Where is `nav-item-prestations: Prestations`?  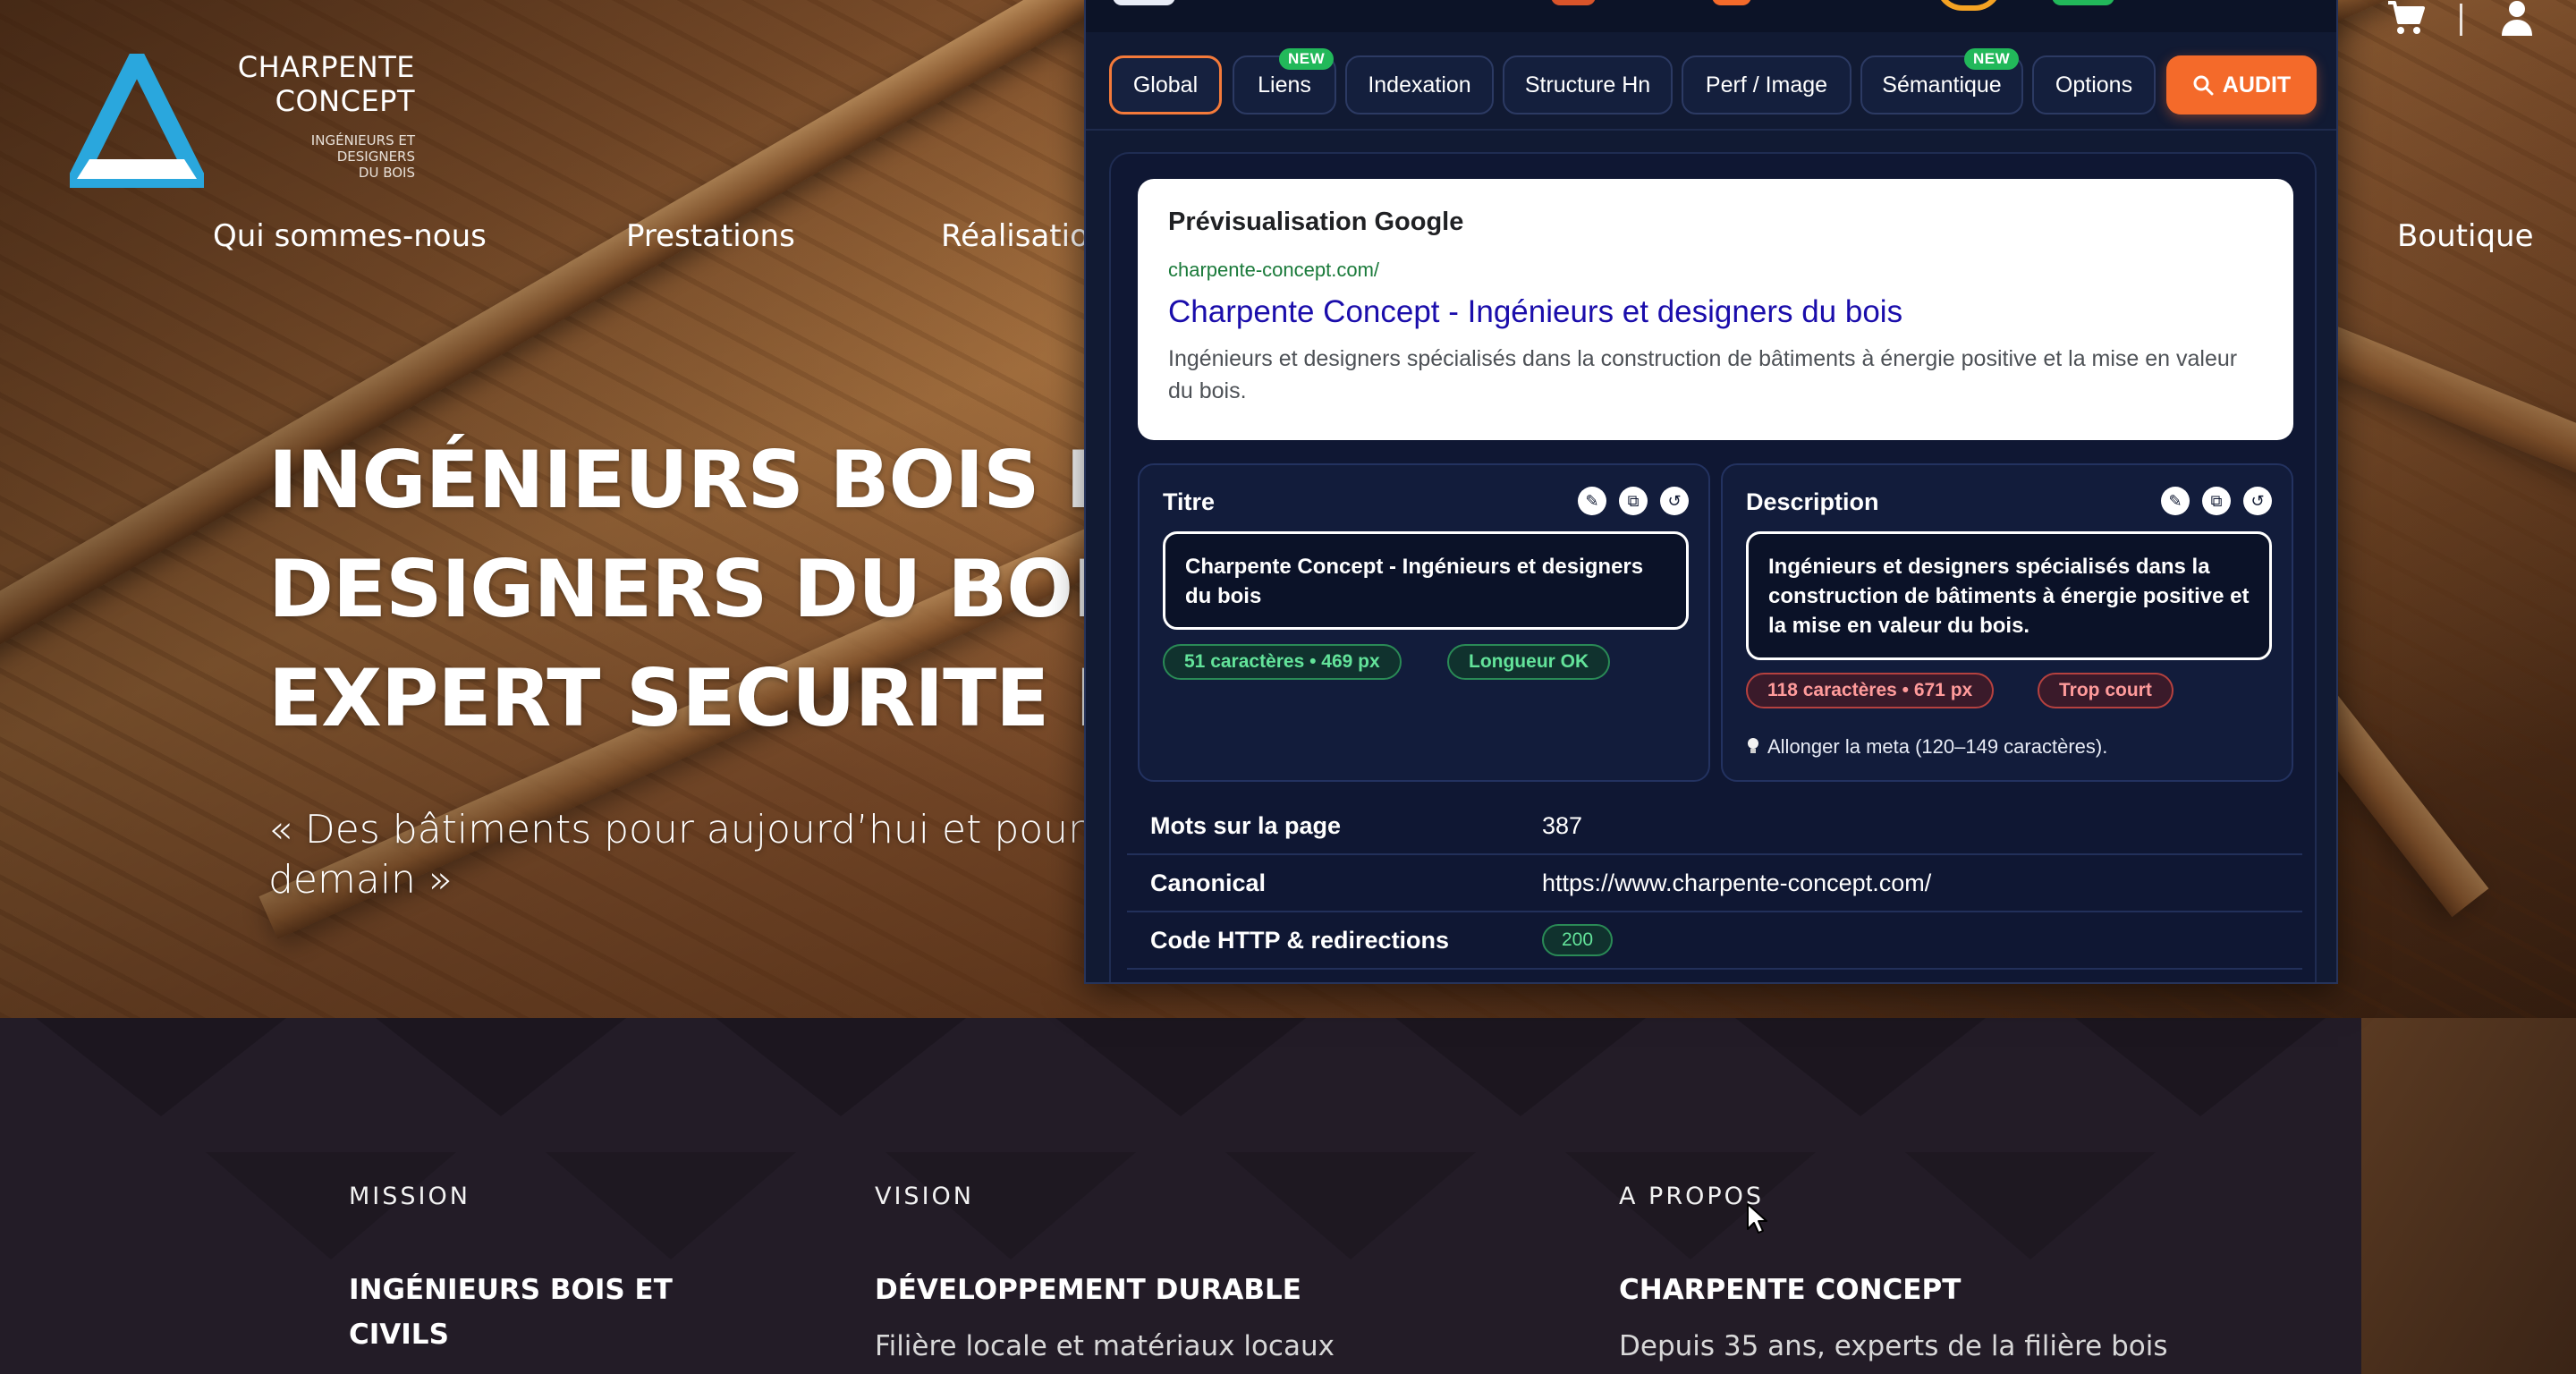 nav-item-prestations: Prestations is located at coordinates (710, 236).